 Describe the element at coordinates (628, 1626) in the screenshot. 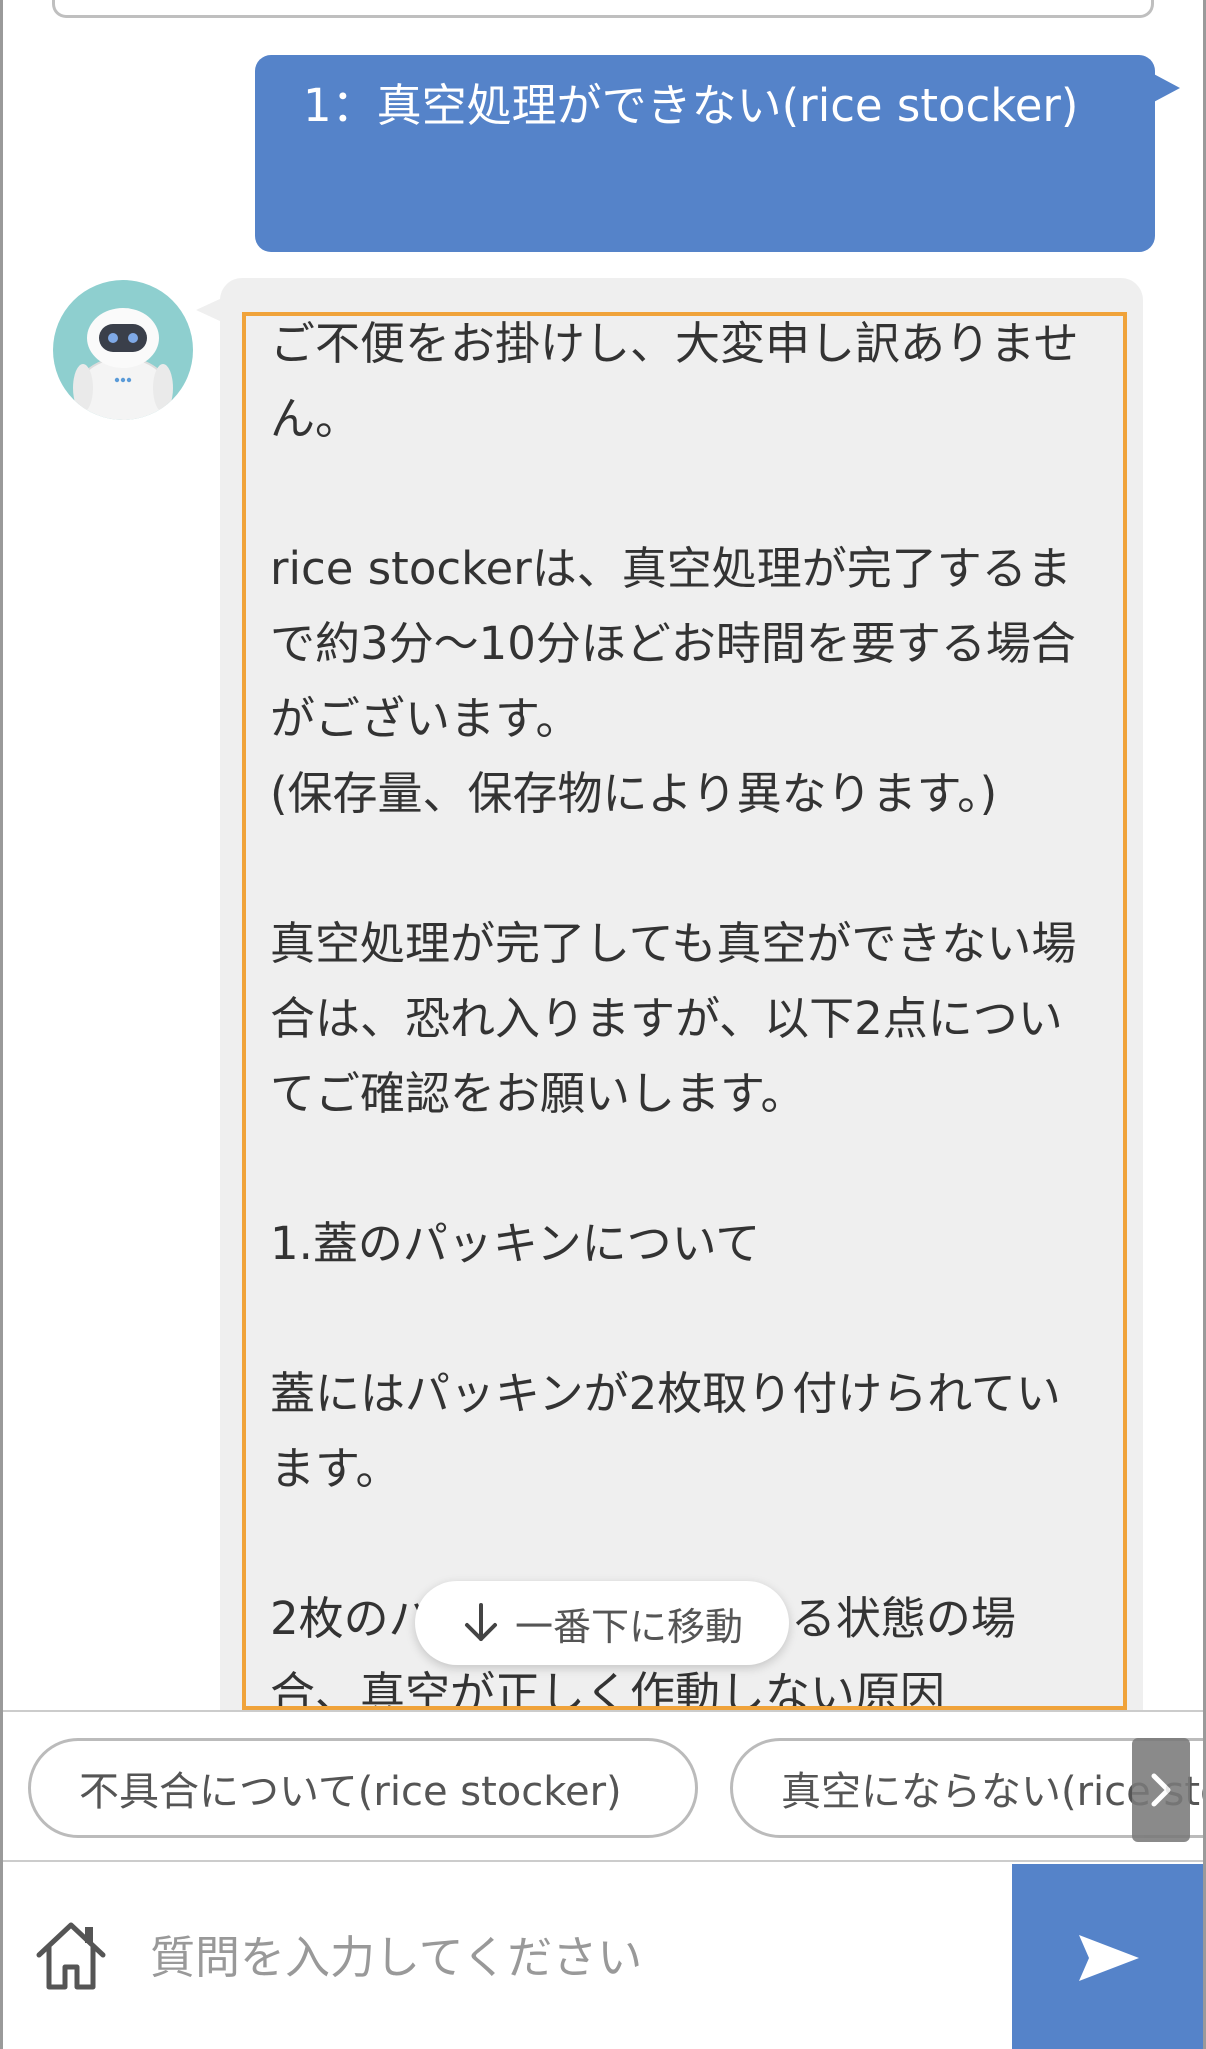

I see `scroll-to-bottom-label: 一番下に移動` at that location.